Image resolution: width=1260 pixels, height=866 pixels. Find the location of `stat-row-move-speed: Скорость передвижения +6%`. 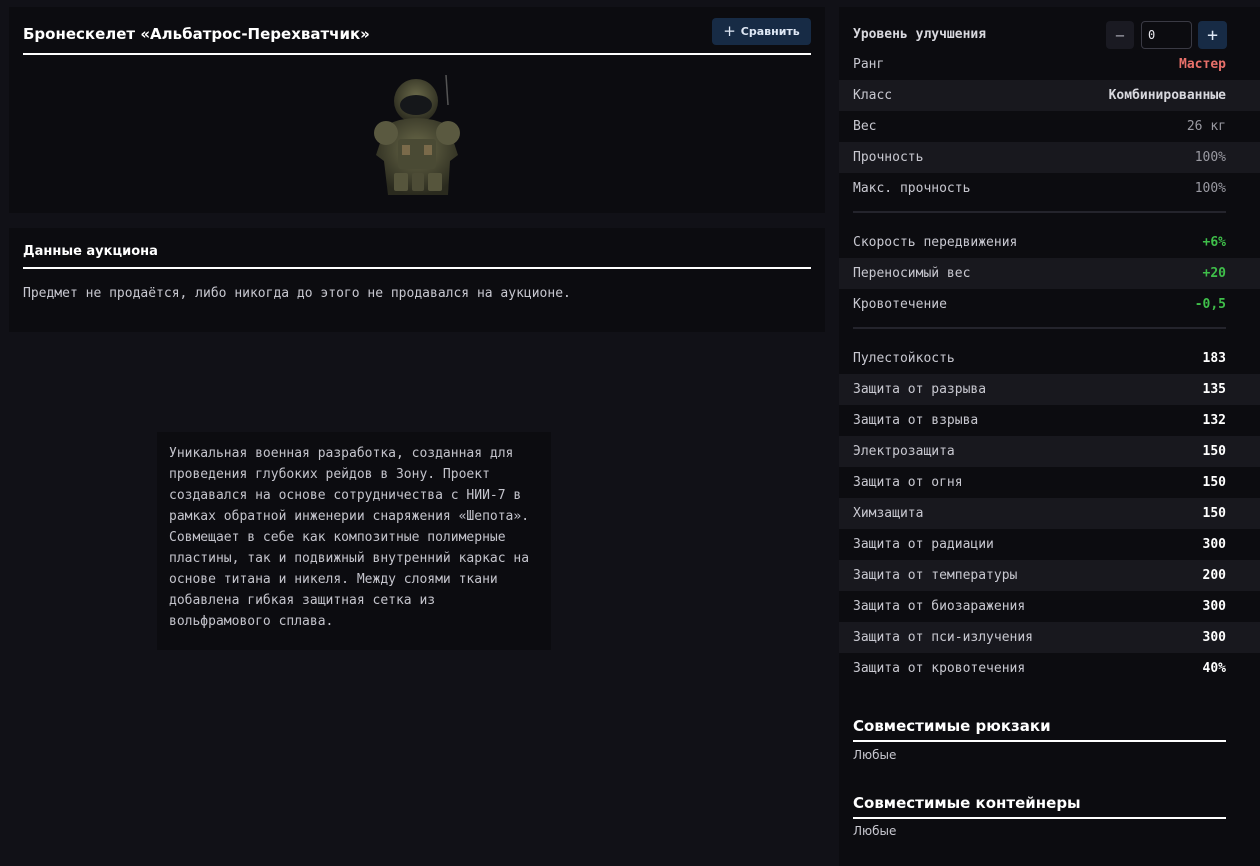

stat-row-move-speed: Скорость передвижения +6% is located at coordinates (1049, 242).